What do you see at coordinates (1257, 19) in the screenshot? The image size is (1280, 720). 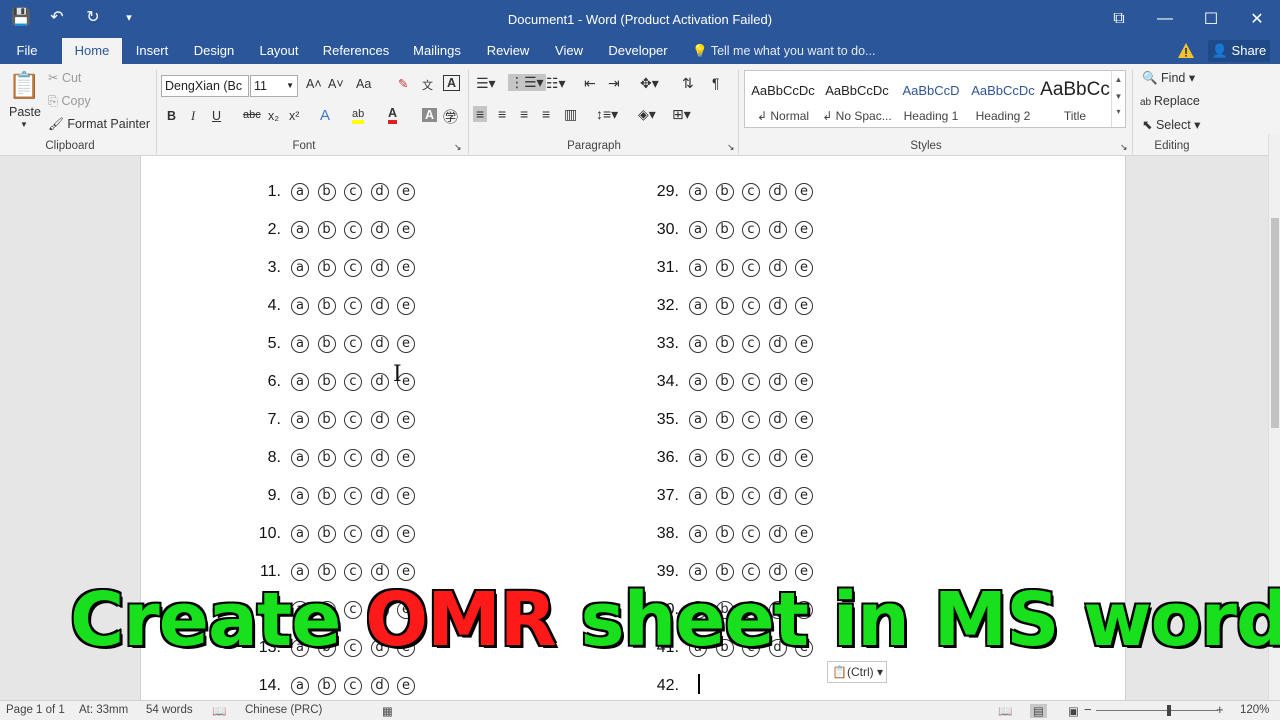 I see `close-button: ✕` at bounding box center [1257, 19].